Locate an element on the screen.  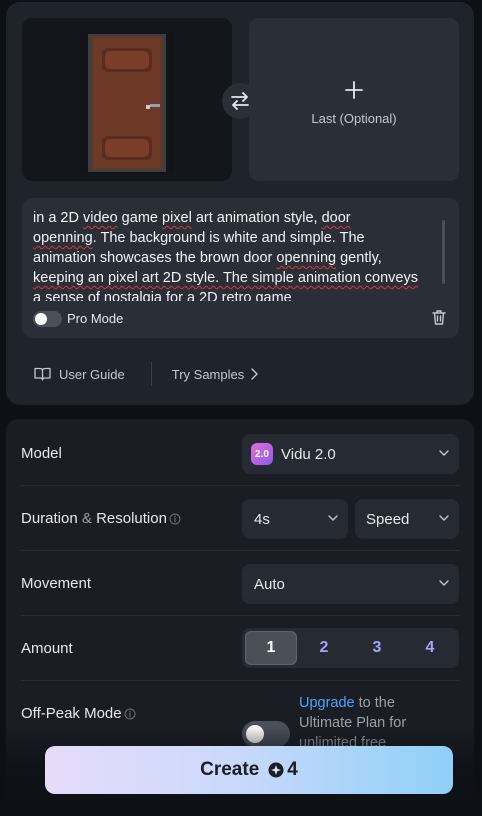
resolution-select: Speed is located at coordinates (407, 519).